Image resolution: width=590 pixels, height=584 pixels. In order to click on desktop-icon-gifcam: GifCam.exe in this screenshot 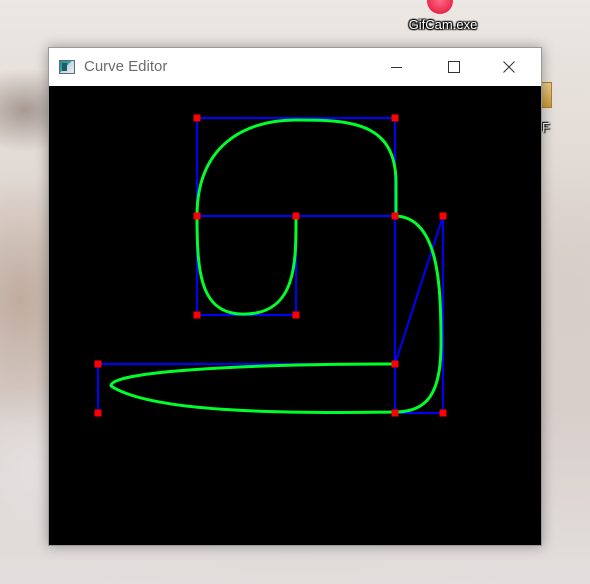, I will do `click(443, 20)`.